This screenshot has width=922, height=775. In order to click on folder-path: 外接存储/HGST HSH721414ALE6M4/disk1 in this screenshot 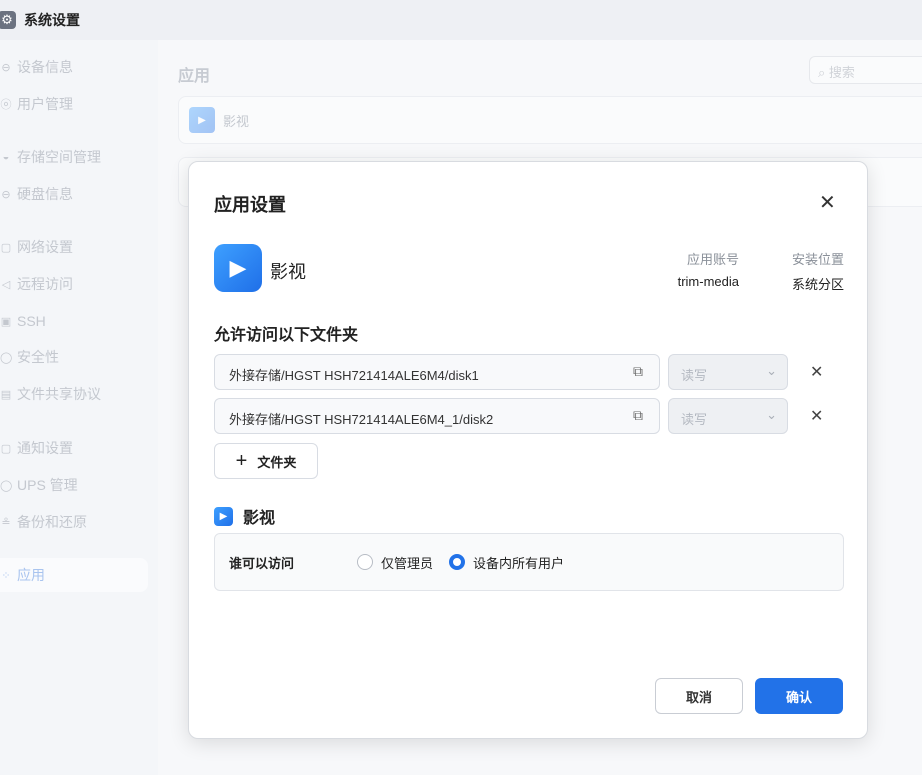, I will do `click(354, 375)`.